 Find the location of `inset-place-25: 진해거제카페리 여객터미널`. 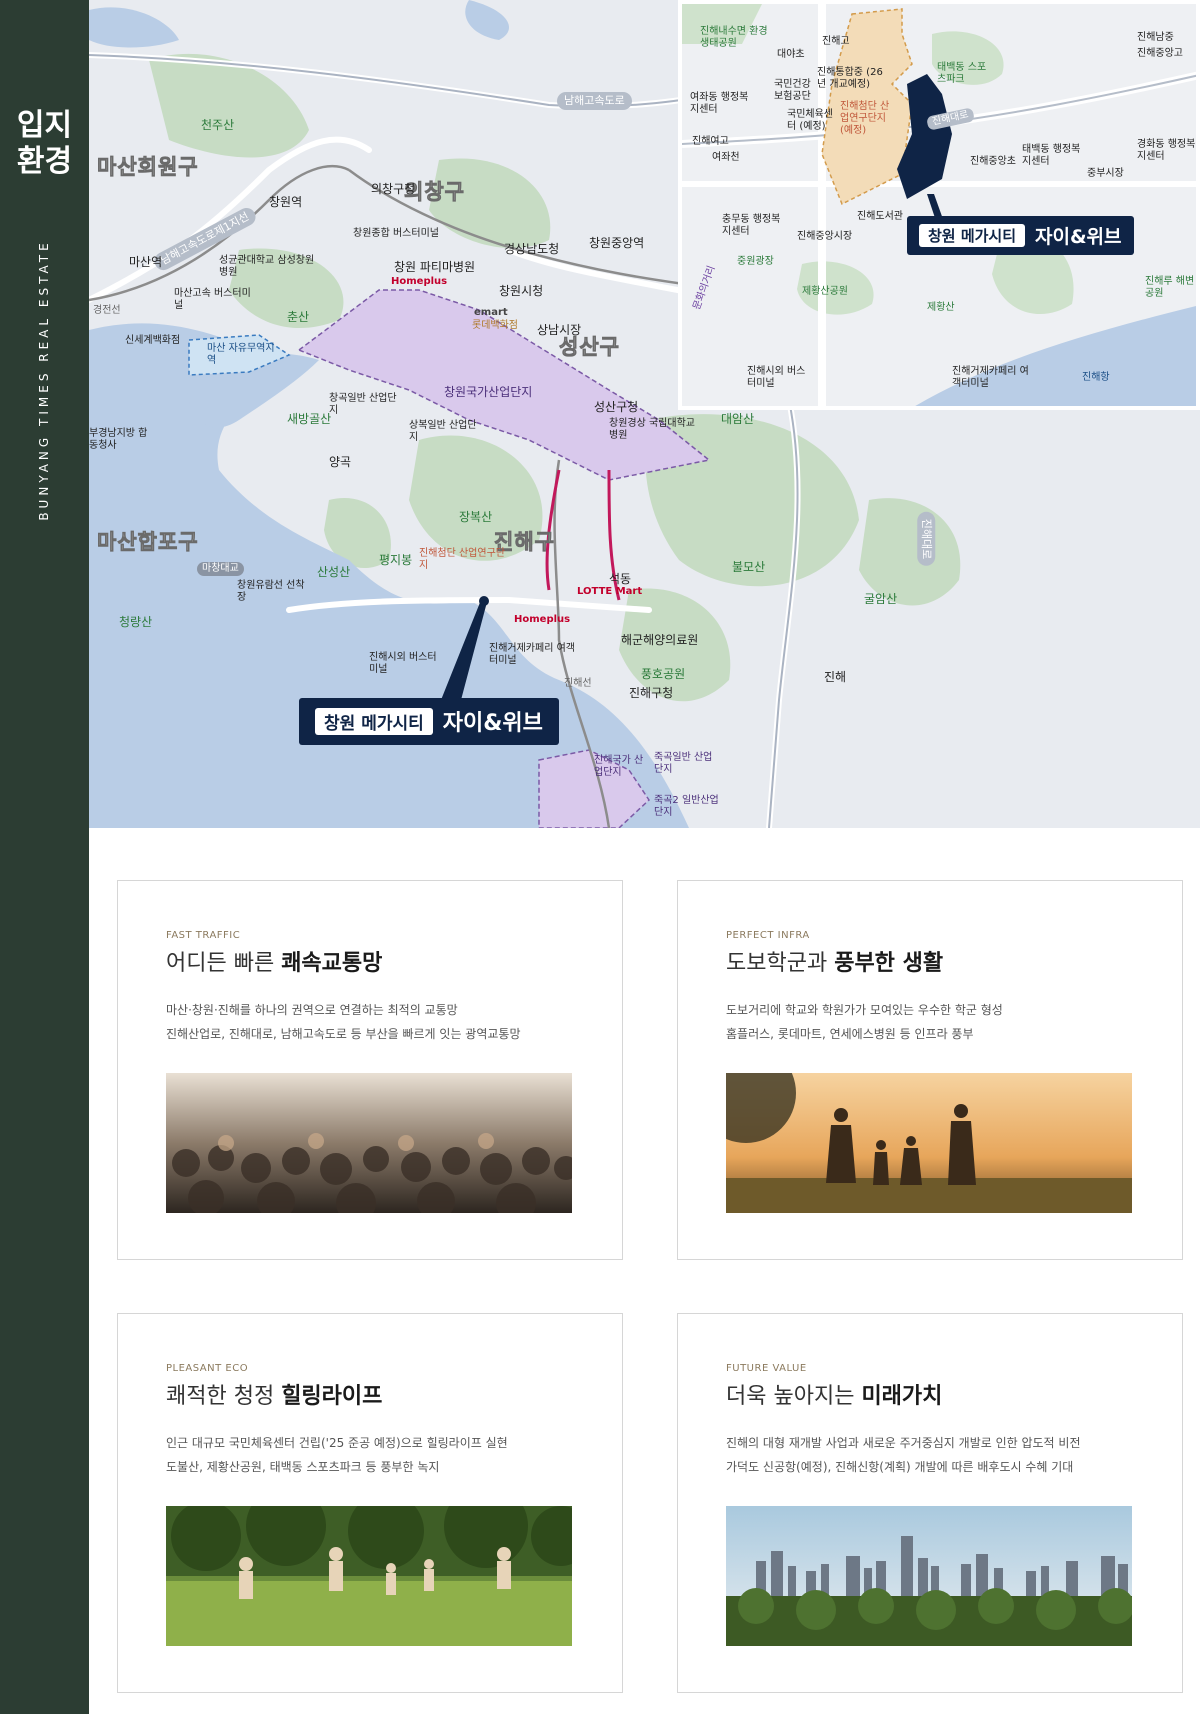

inset-place-25: 진해거제카페리 여객터미널 is located at coordinates (990, 377).